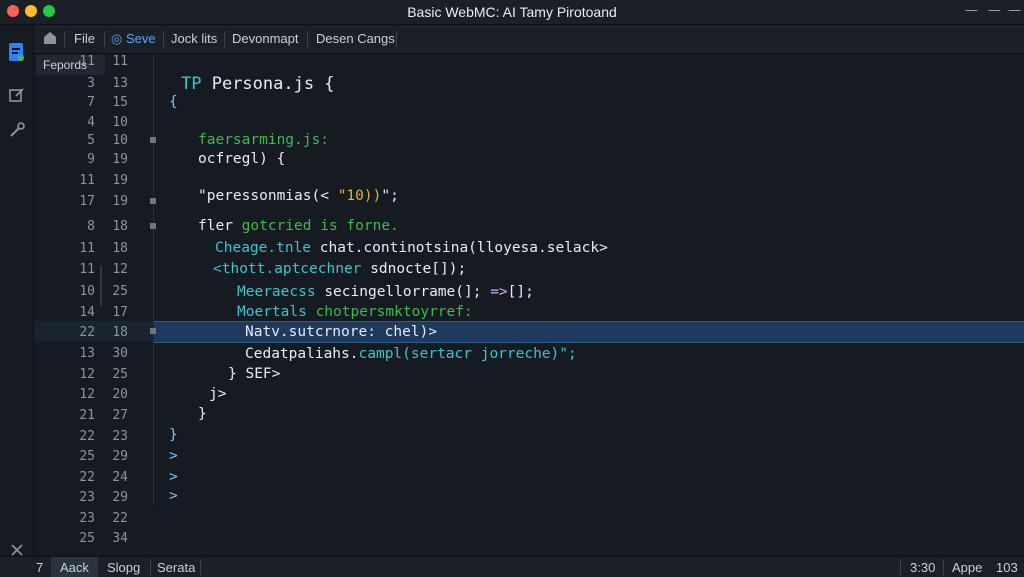 This screenshot has height=577, width=1024. Describe the element at coordinates (411, 354) in the screenshot. I see `code-line: Cedatpaliahs.campl(sertacr jorreche)";` at that location.